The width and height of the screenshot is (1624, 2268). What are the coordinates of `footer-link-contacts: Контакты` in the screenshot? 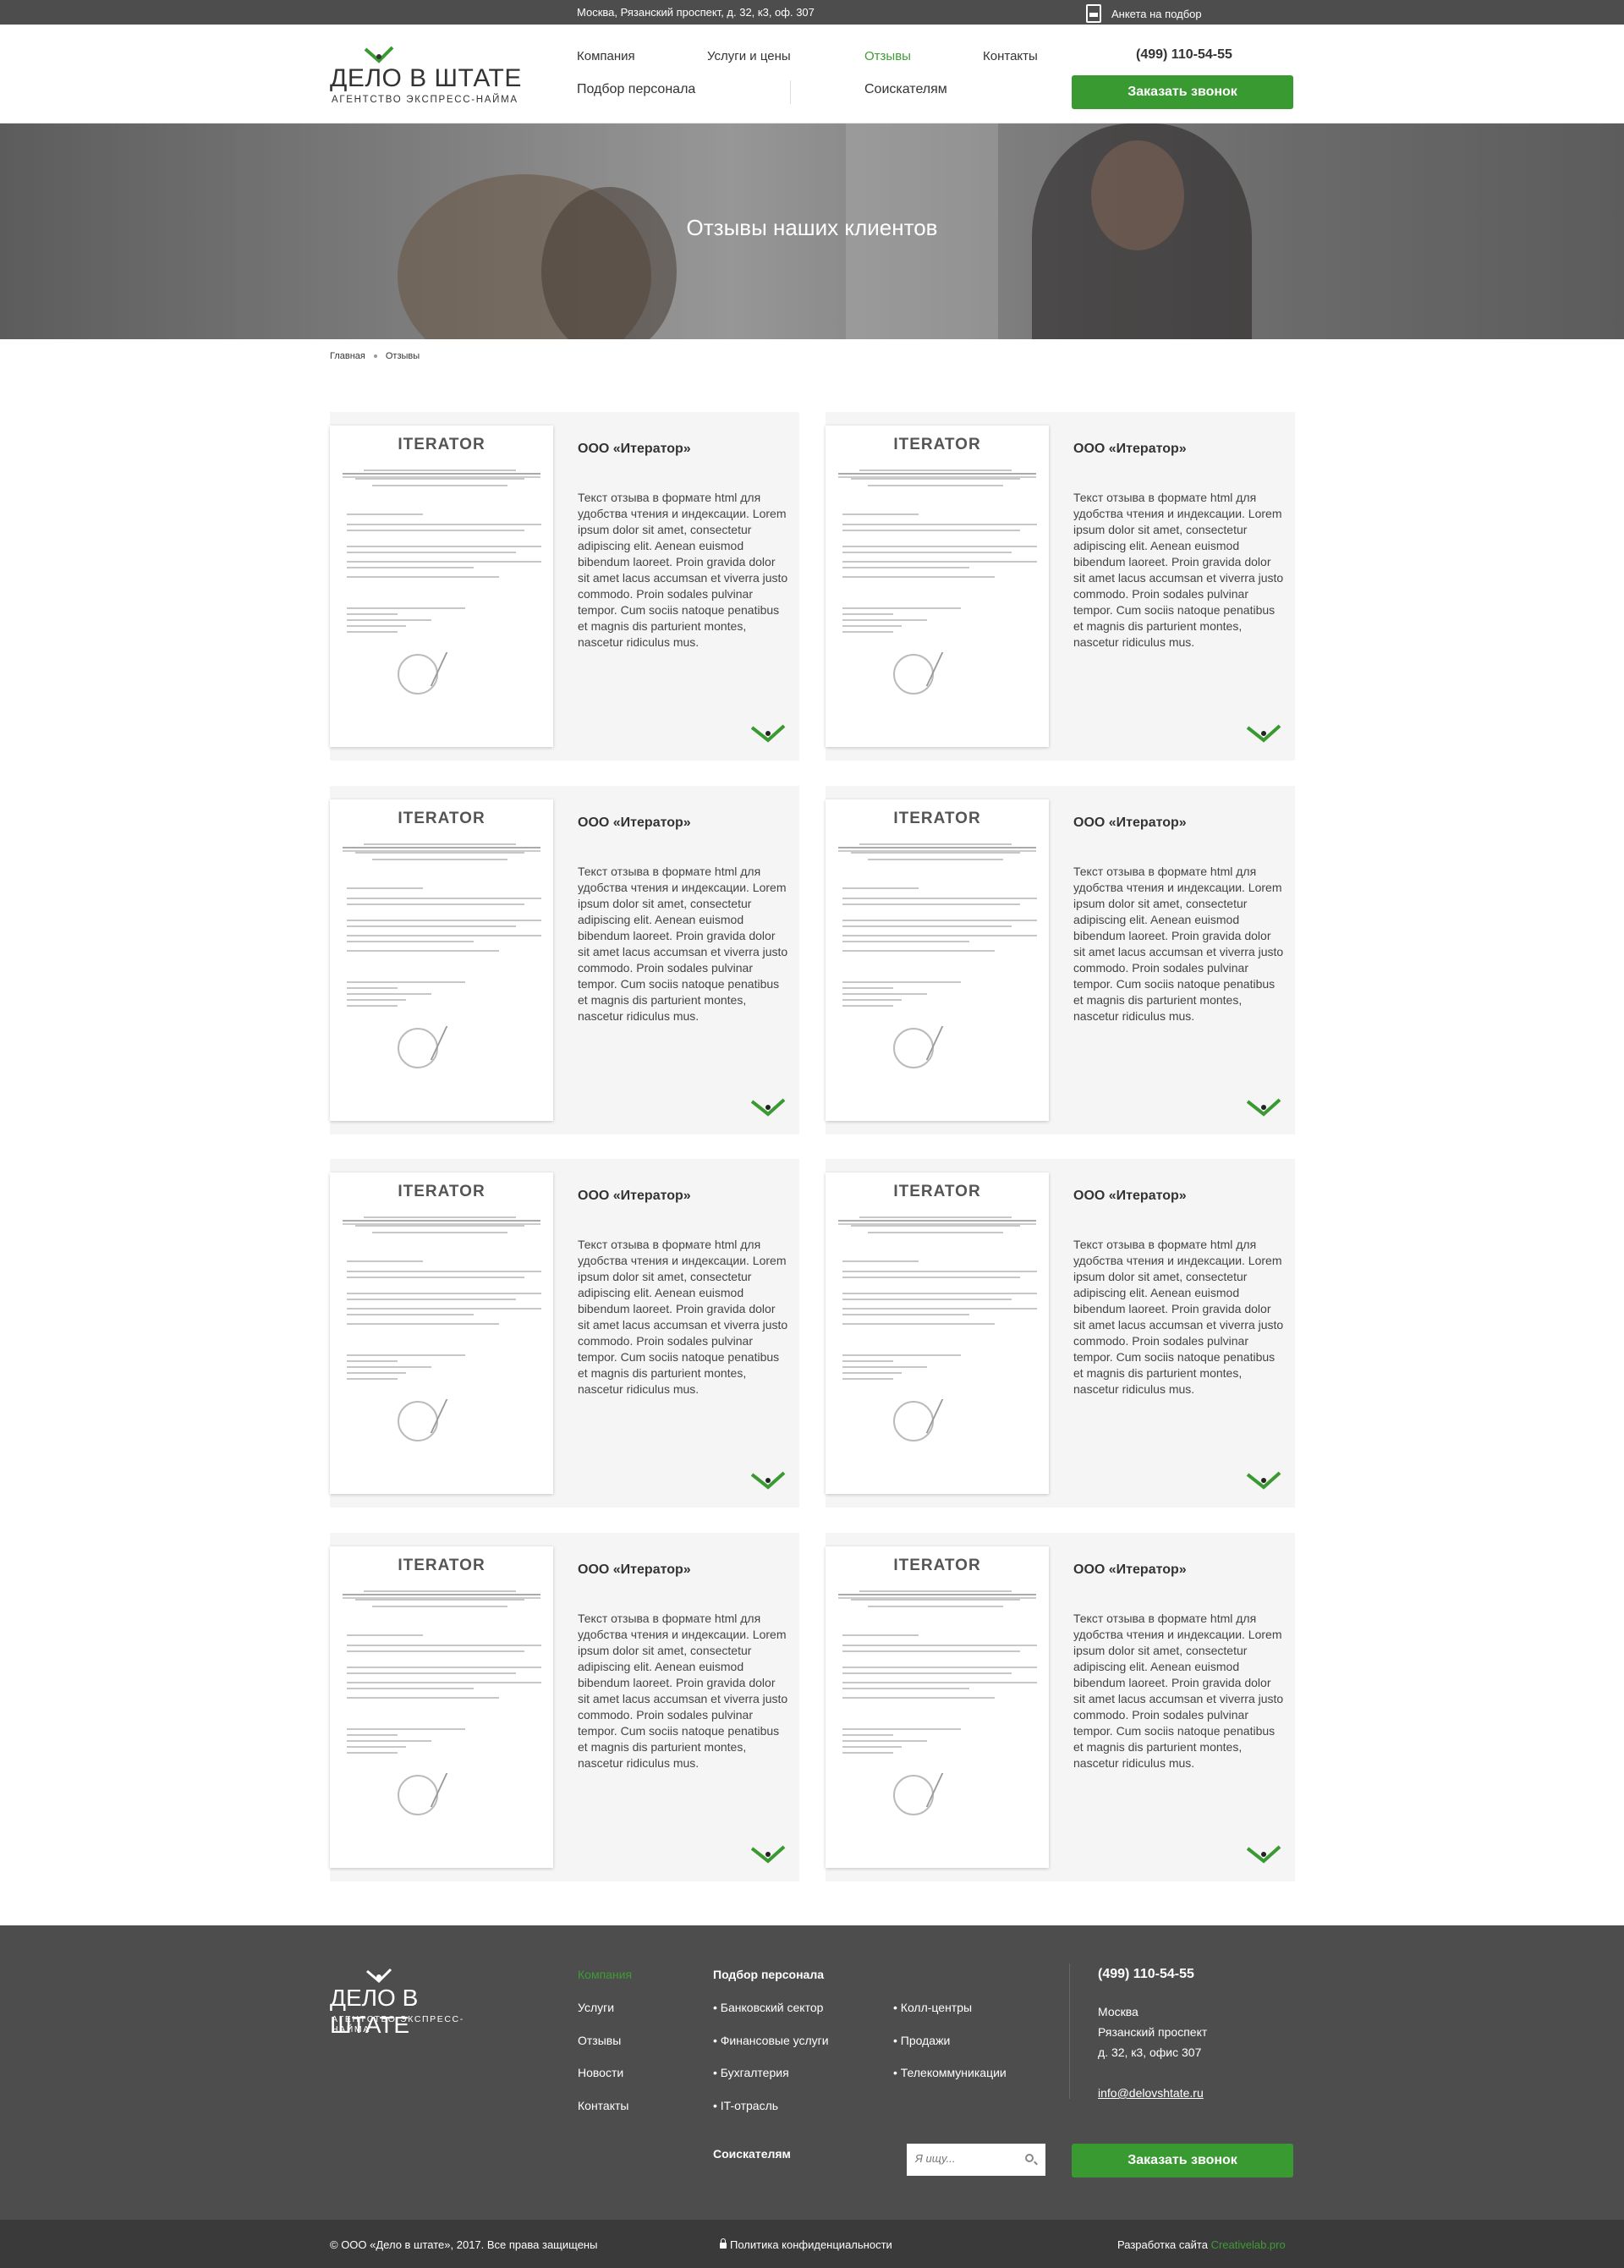 It's located at (603, 2105).